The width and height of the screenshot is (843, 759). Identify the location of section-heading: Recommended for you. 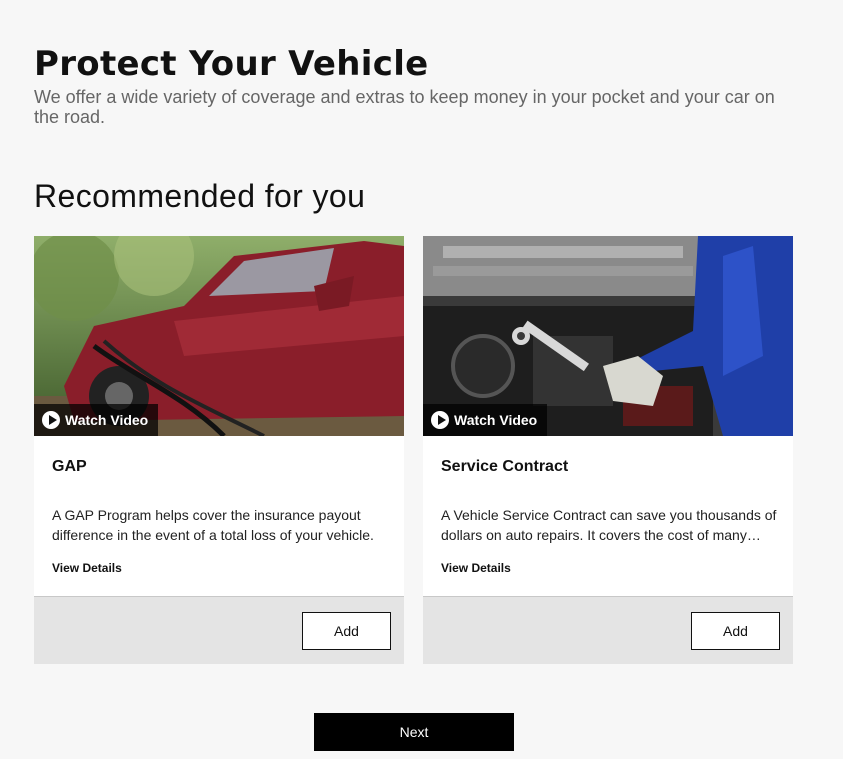
(200, 196).